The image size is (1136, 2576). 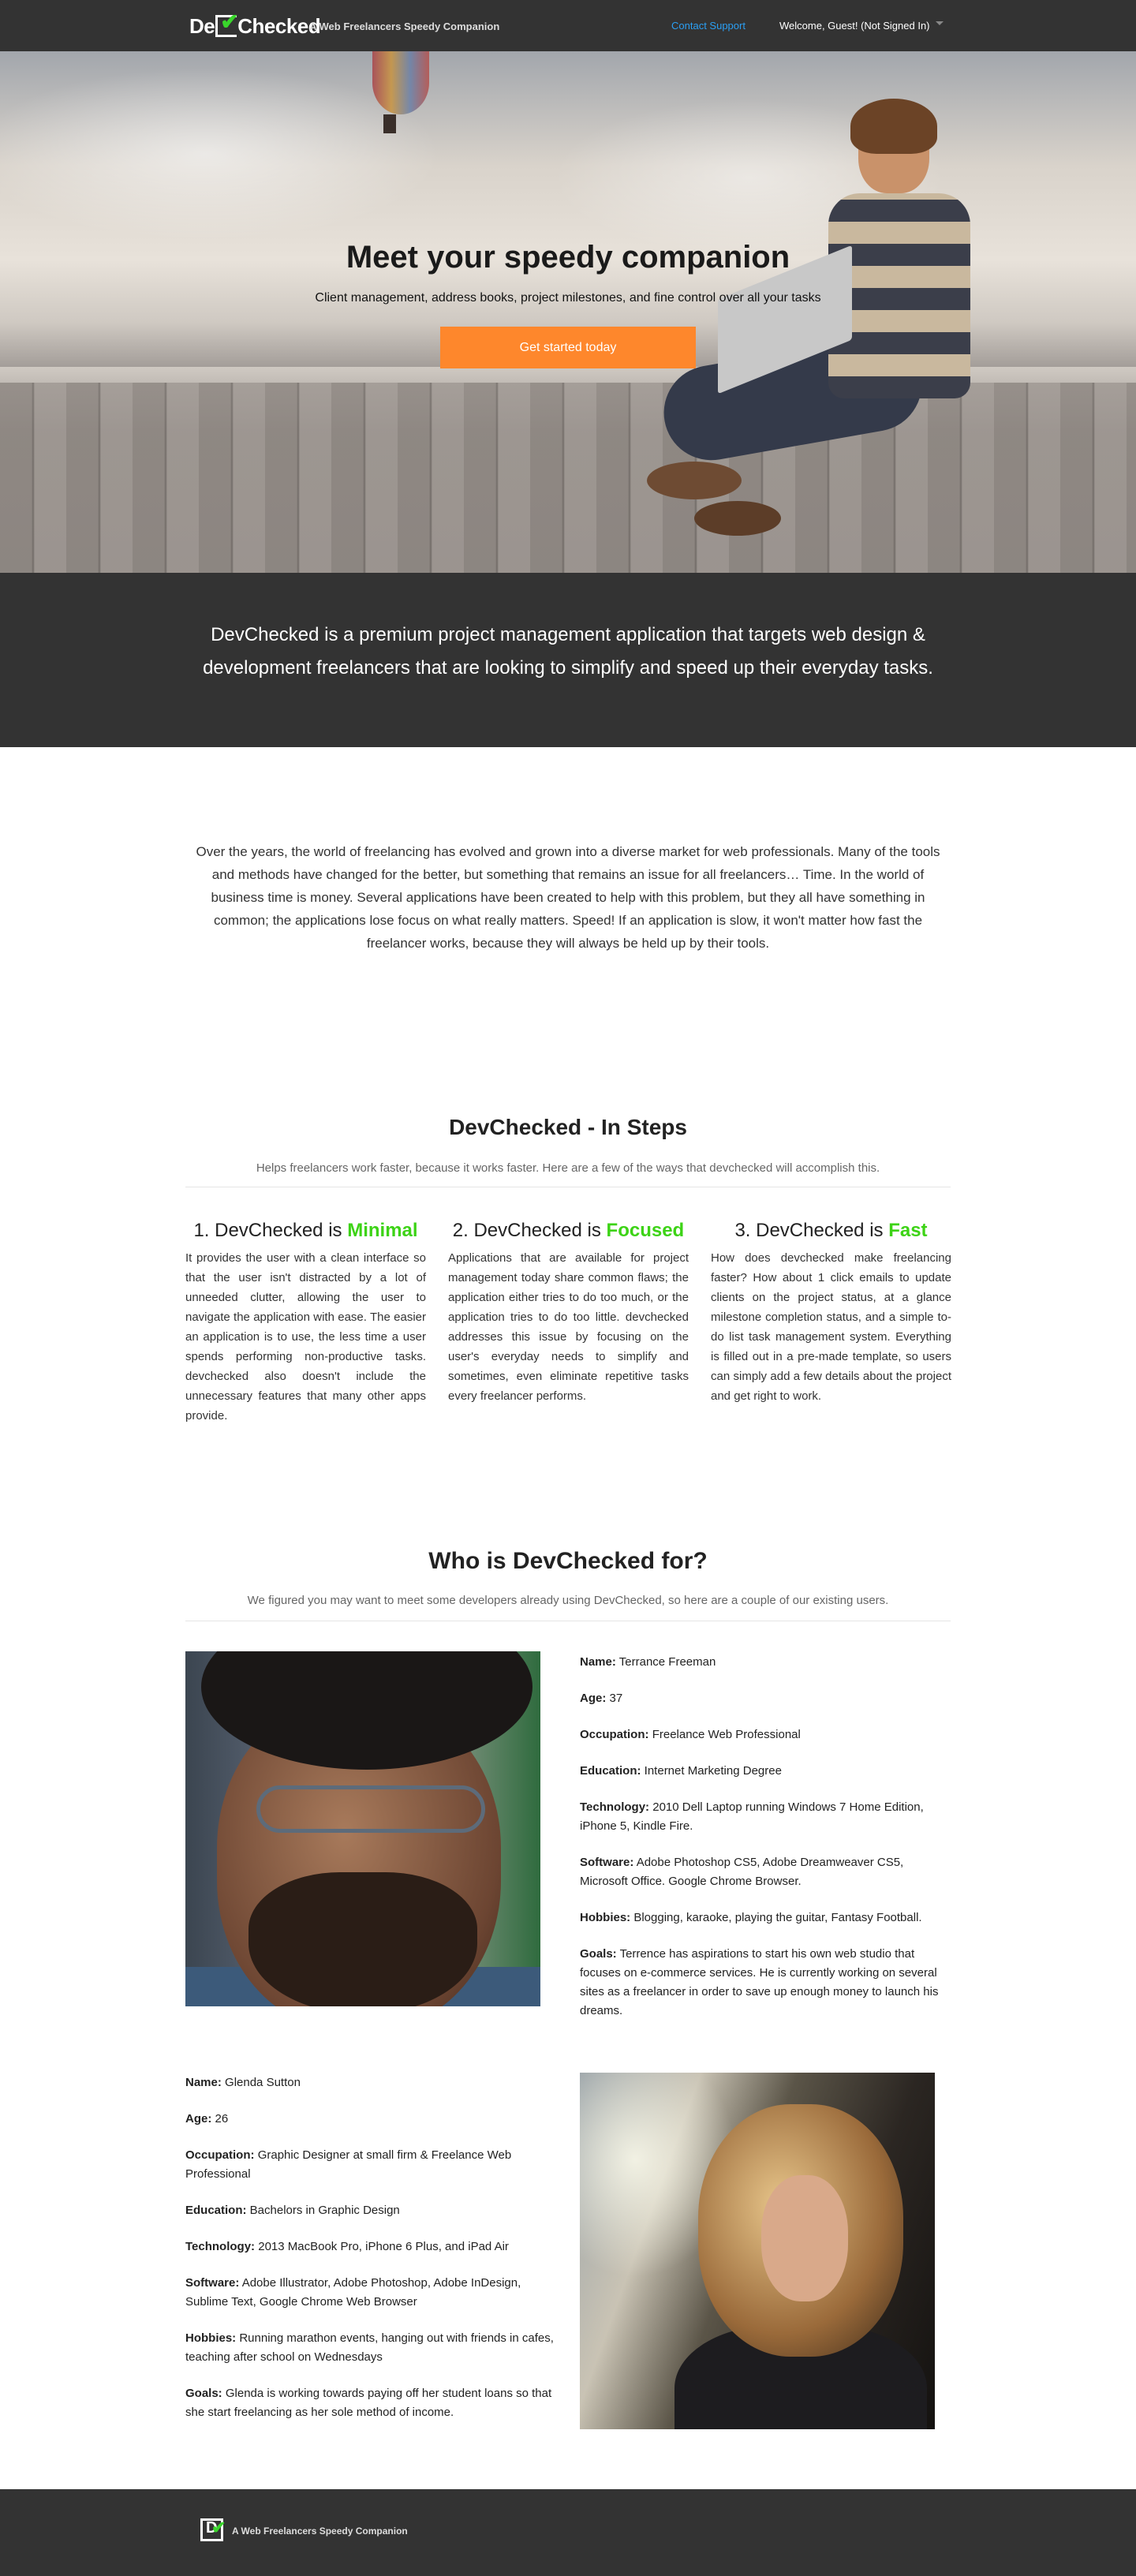 What do you see at coordinates (820, 319) in the screenshot?
I see `hero-person-with-laptop-image` at bounding box center [820, 319].